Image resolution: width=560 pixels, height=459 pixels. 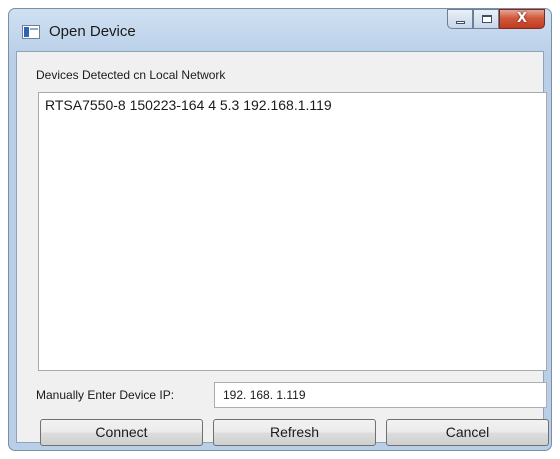 I want to click on app-window-icon, so click(x=31, y=32).